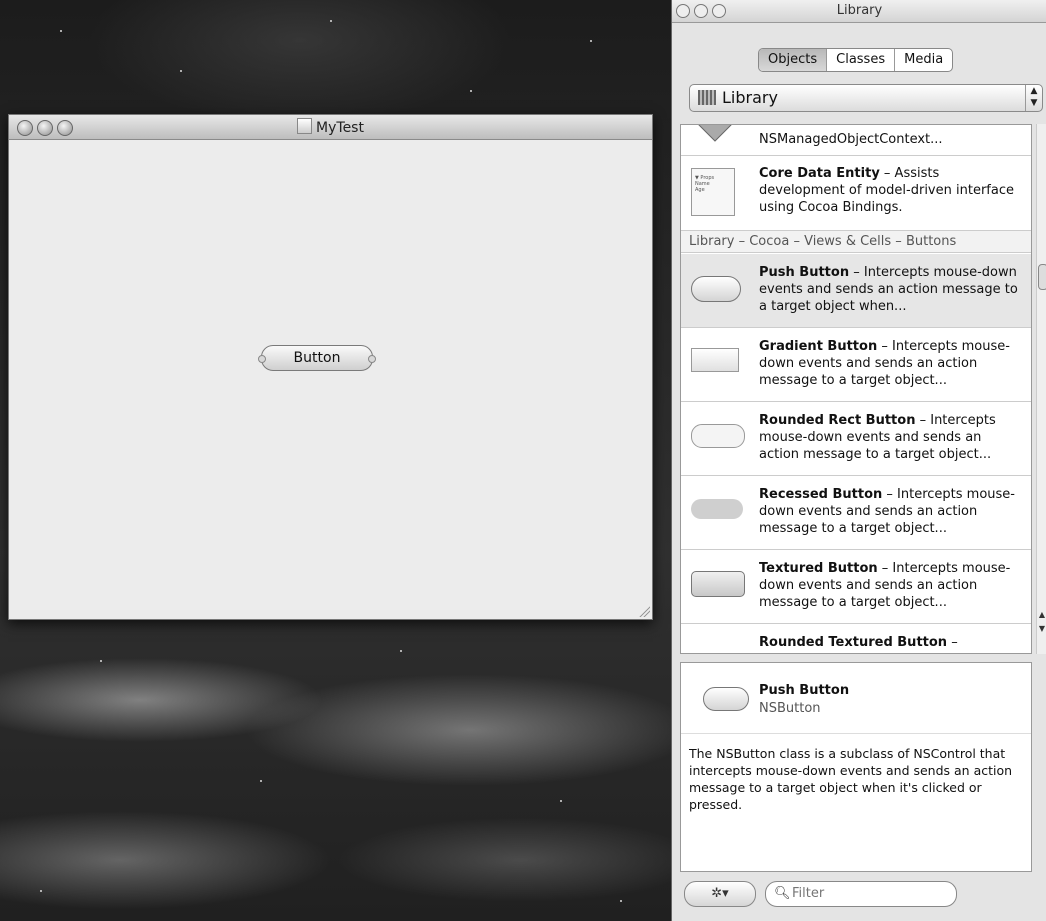 The width and height of the screenshot is (1046, 921). Describe the element at coordinates (707, 97) in the screenshot. I see `library-books-icon` at that location.